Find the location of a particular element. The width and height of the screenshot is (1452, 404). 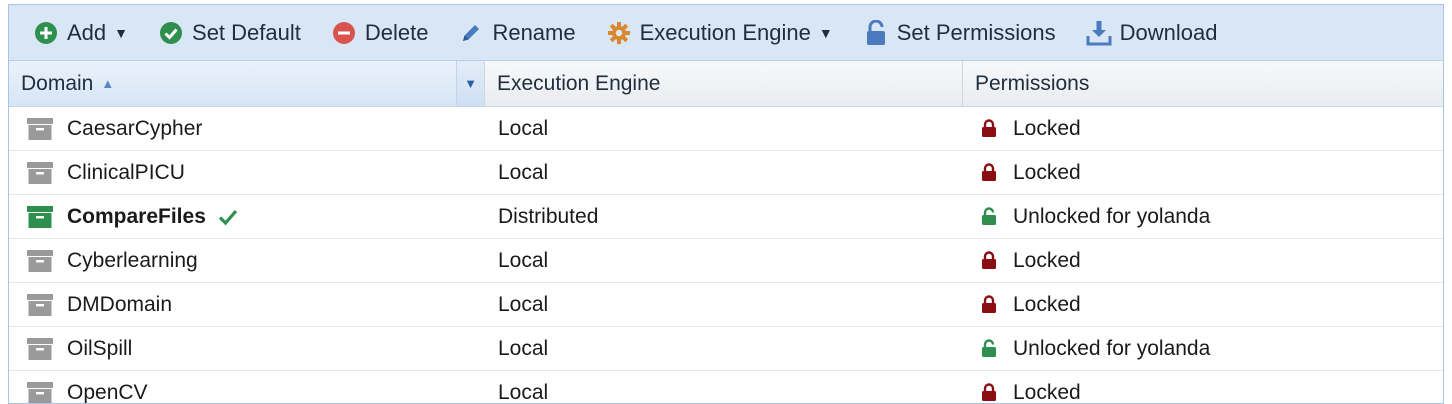

column-menu-trigger: ▼ is located at coordinates (470, 83).